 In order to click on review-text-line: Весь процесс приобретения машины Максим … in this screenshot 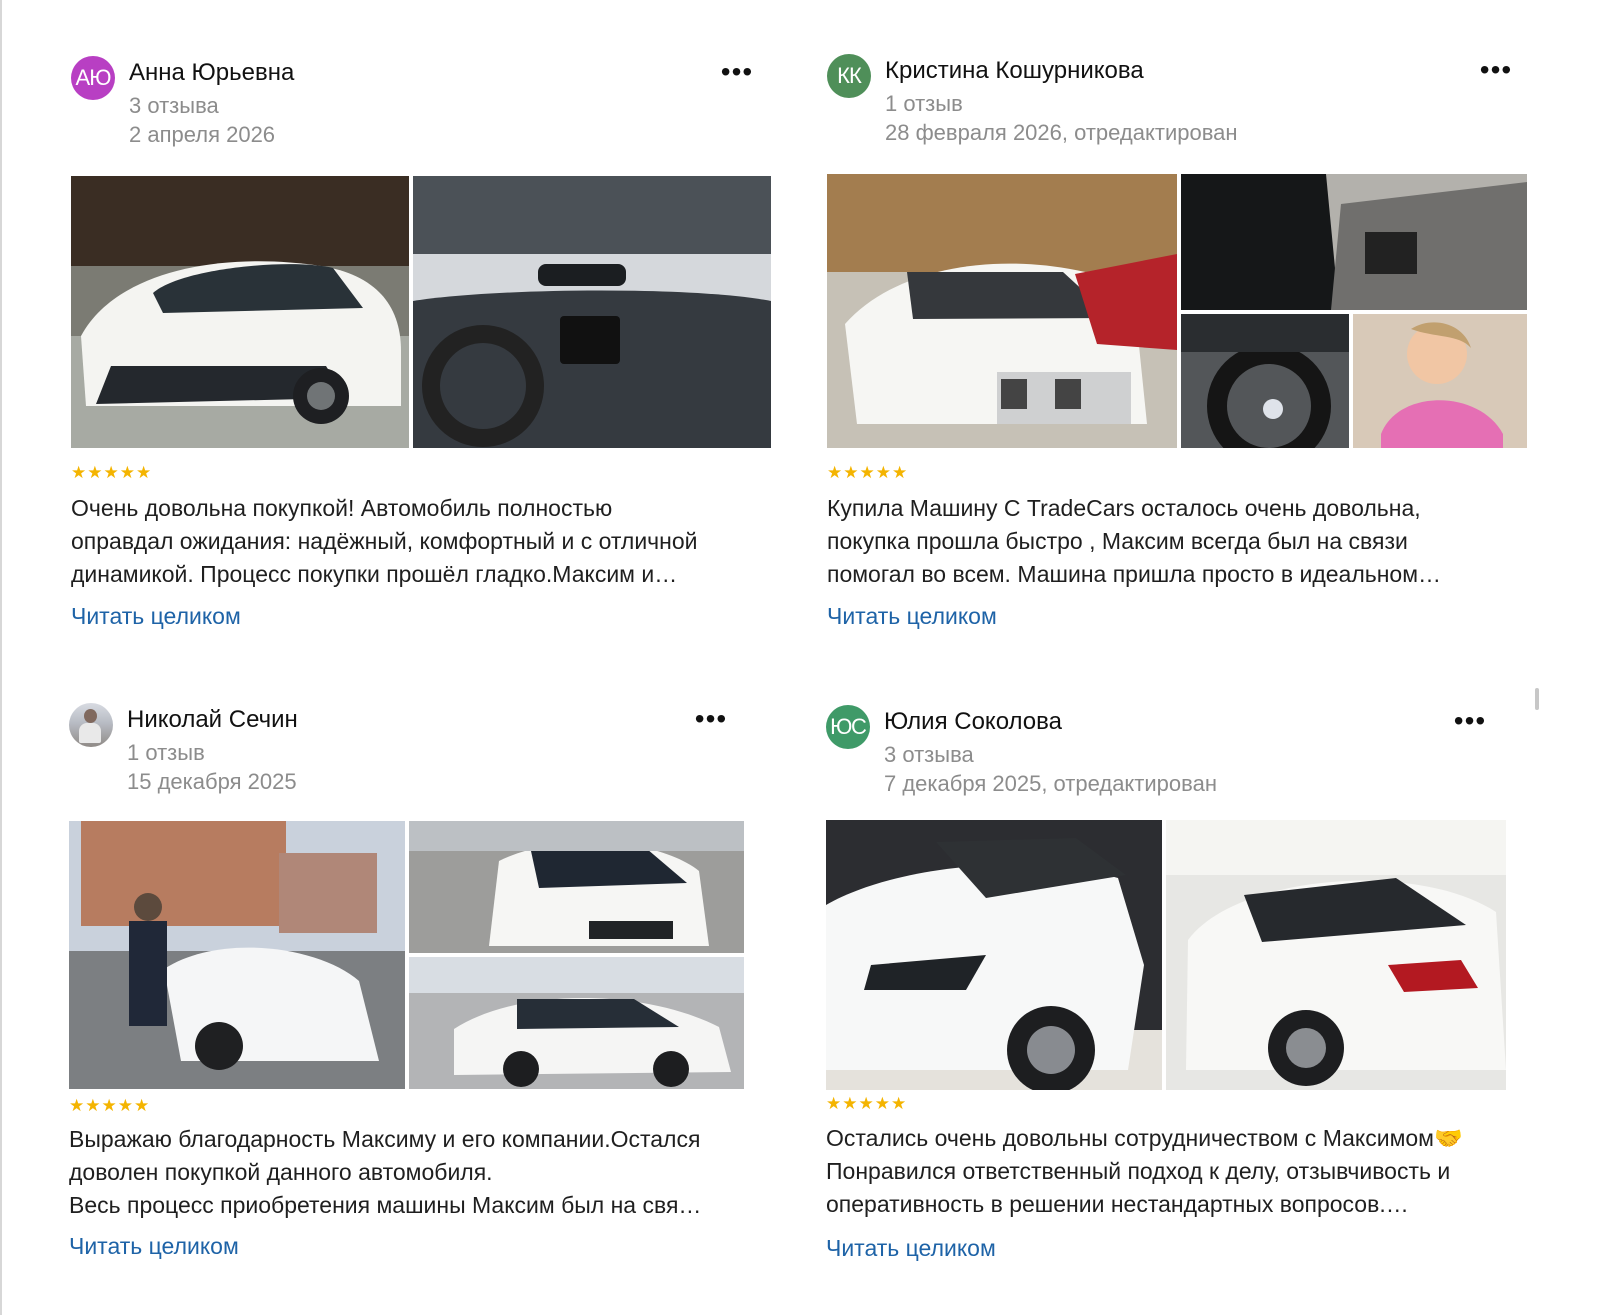, I will do `click(385, 1205)`.